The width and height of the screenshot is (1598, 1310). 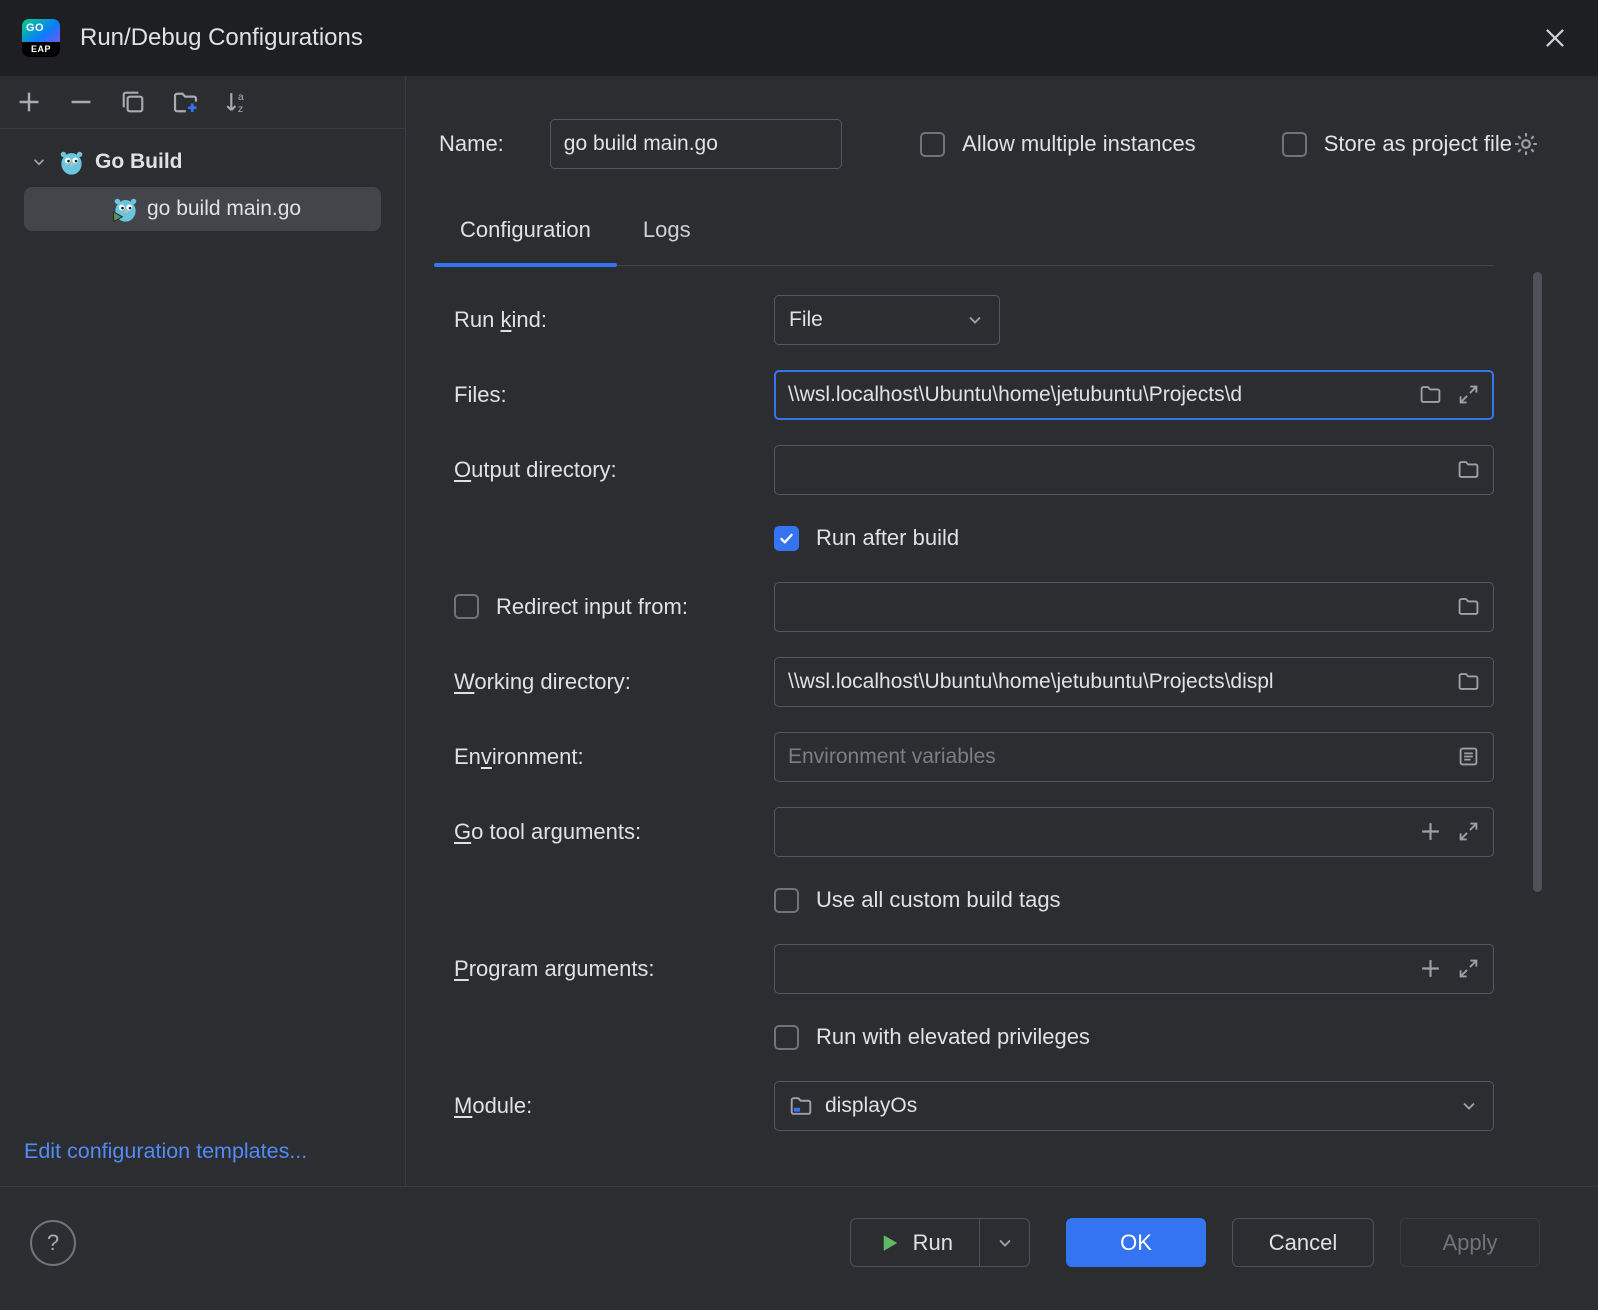 What do you see at coordinates (202, 102) in the screenshot?
I see `sidebar-toolbar` at bounding box center [202, 102].